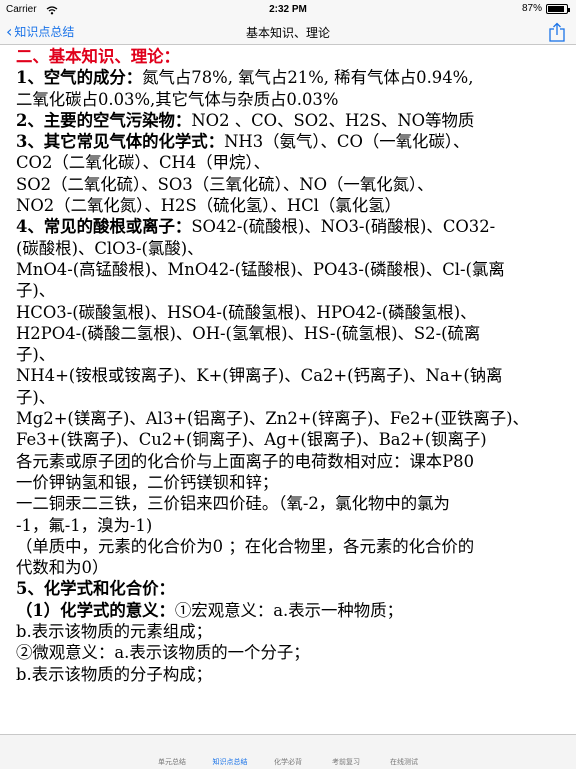 The width and height of the screenshot is (576, 769). I want to click on content-line: -1，氟-1，溴为-1), so click(84, 525).